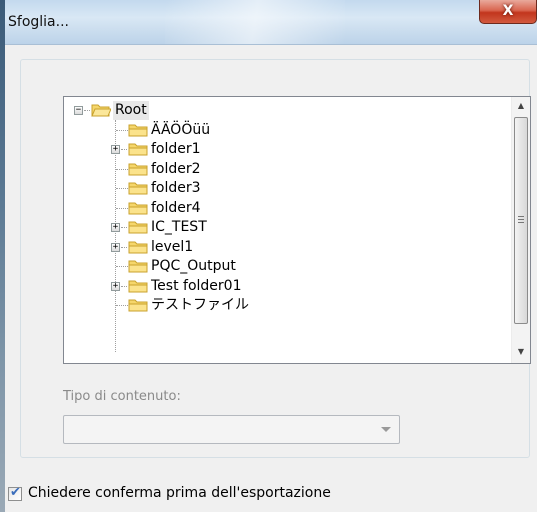 The height and width of the screenshot is (512, 537). I want to click on tree-node: folder2, so click(264, 169).